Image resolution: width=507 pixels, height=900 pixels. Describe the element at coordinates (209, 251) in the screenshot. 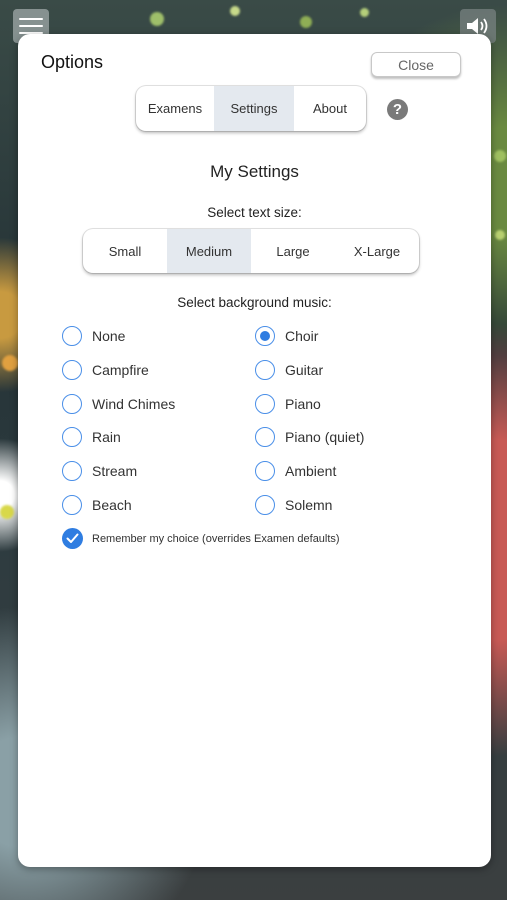

I see `text-size-medium: Medium` at that location.